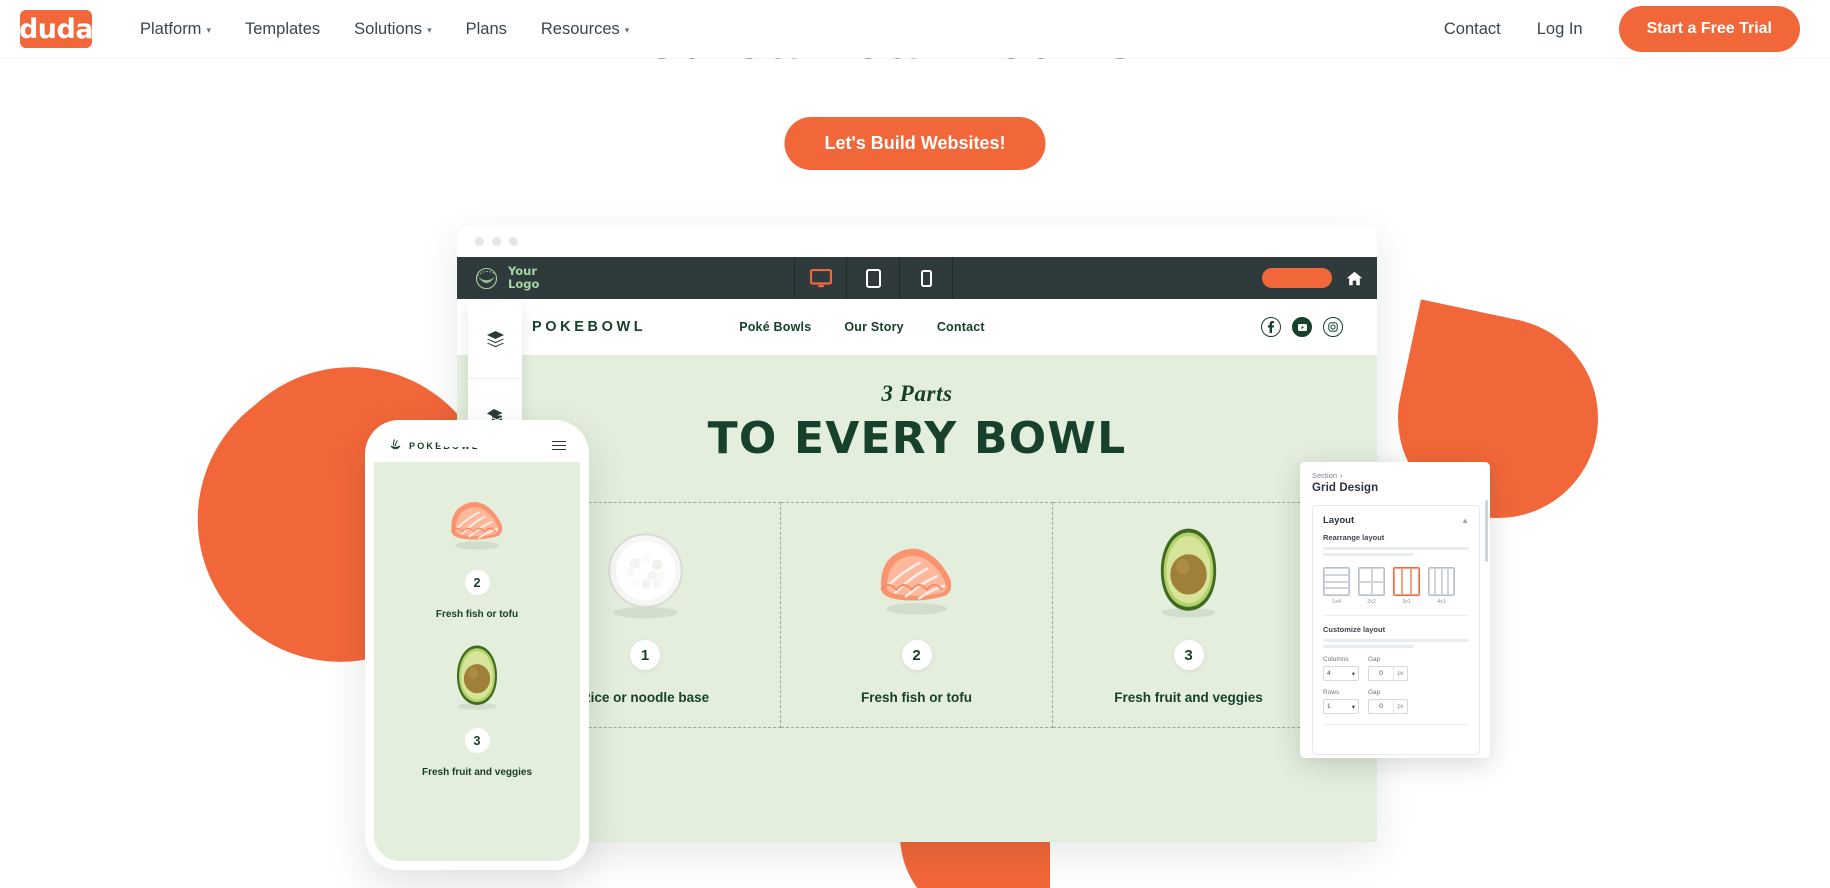 The width and height of the screenshot is (1830, 888). I want to click on nav-item-contact: Contact, so click(1472, 29).